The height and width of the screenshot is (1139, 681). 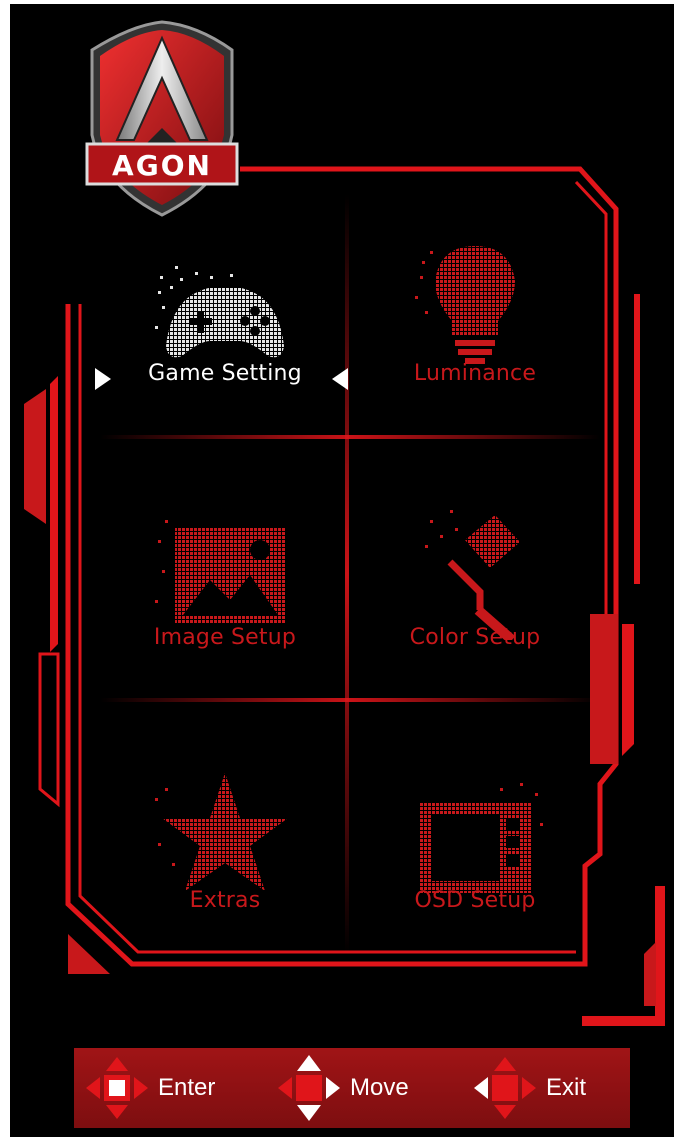 I want to click on menu-item-label: Image Setup, so click(x=225, y=637).